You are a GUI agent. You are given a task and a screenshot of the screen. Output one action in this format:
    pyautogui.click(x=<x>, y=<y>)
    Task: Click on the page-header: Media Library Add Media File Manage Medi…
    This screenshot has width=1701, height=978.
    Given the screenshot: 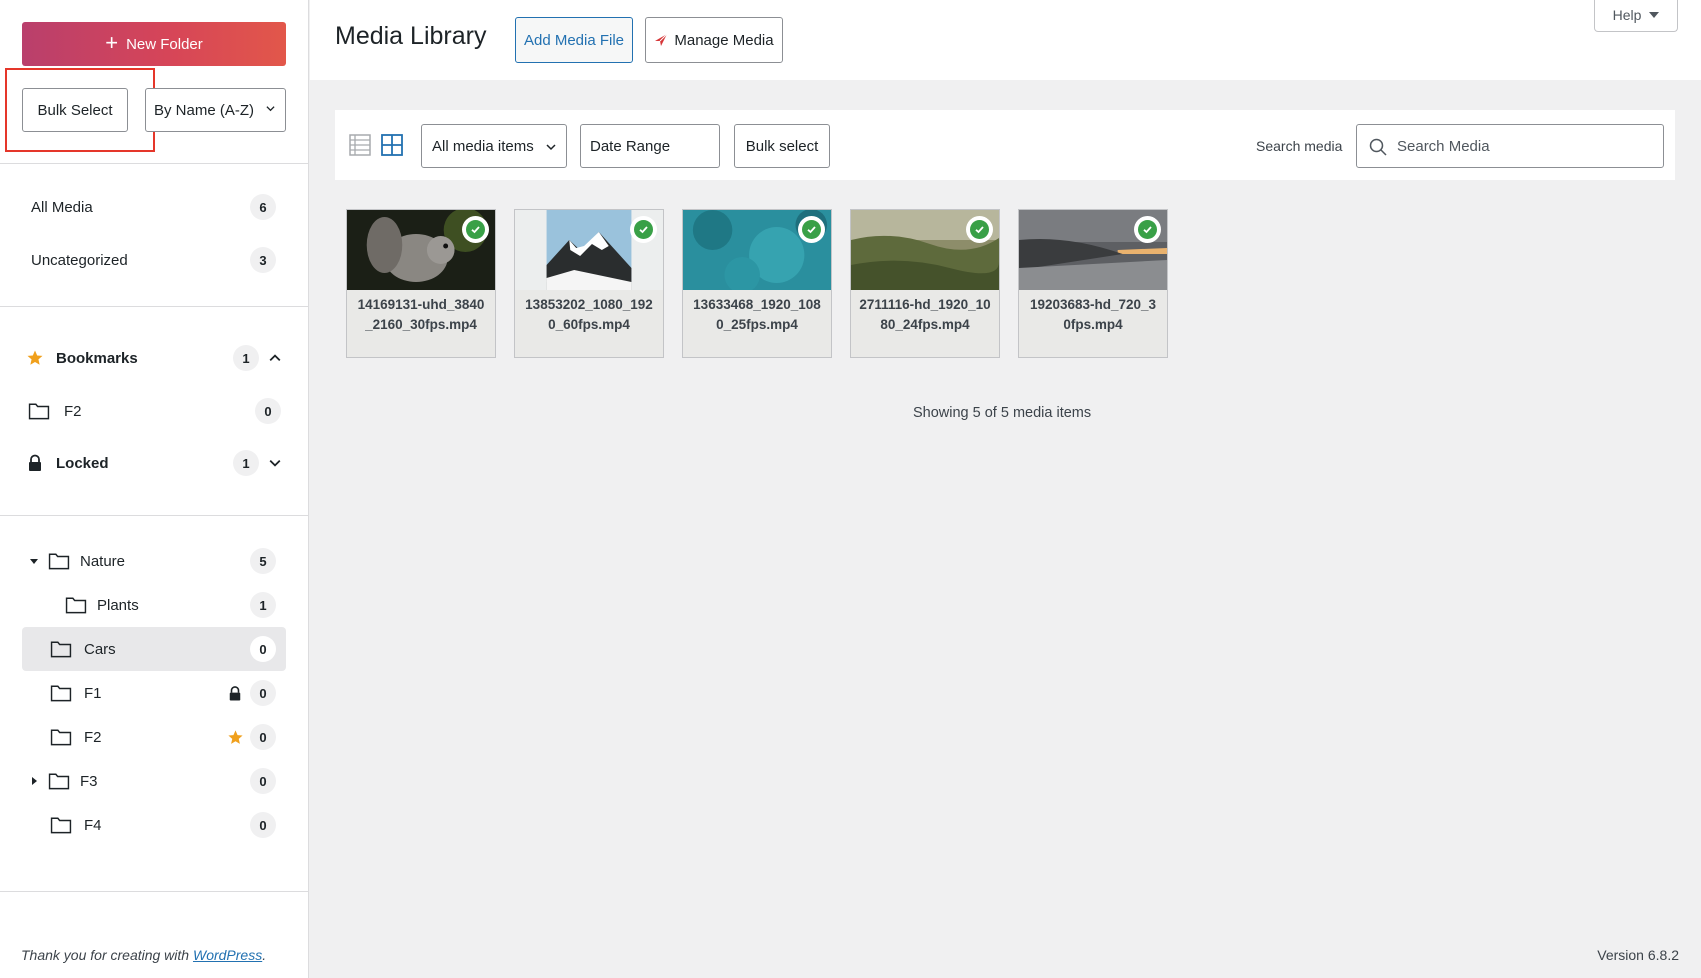 What is the action you would take?
    pyautogui.click(x=1005, y=40)
    